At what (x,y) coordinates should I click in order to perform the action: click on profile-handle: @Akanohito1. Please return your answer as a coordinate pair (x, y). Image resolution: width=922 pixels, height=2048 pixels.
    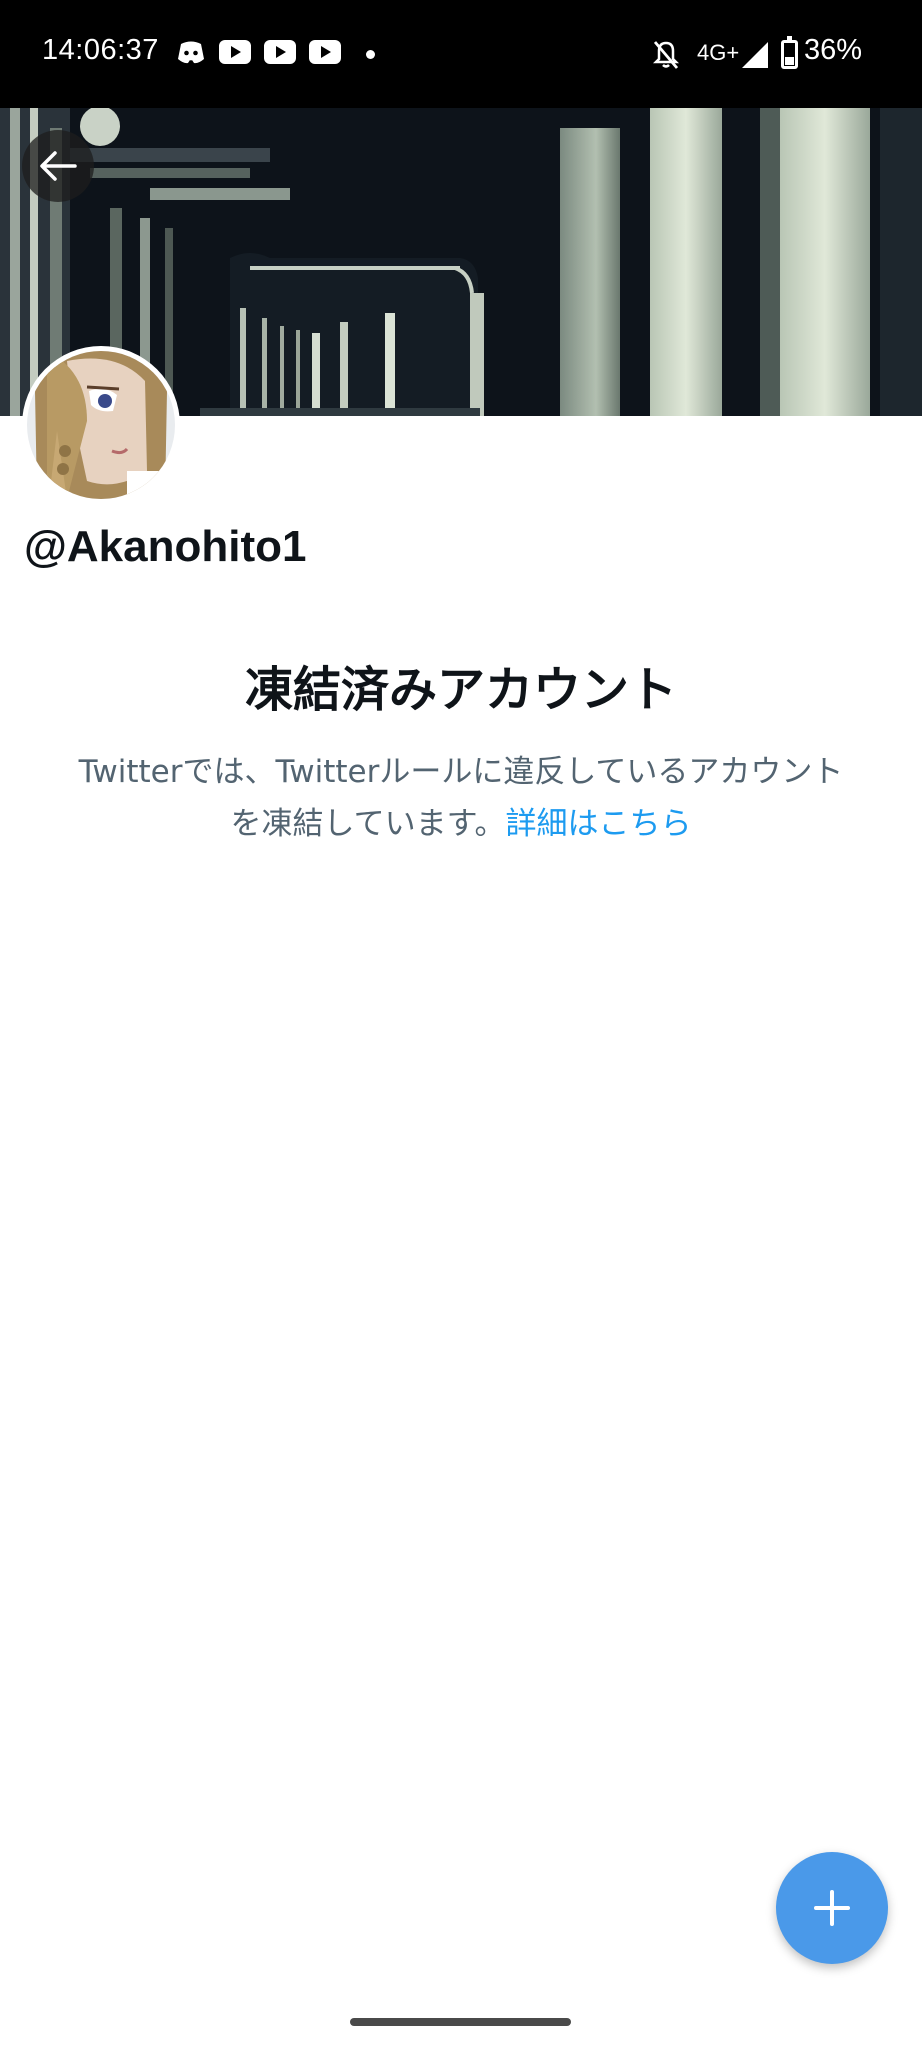
    Looking at the image, I should click on (165, 546).